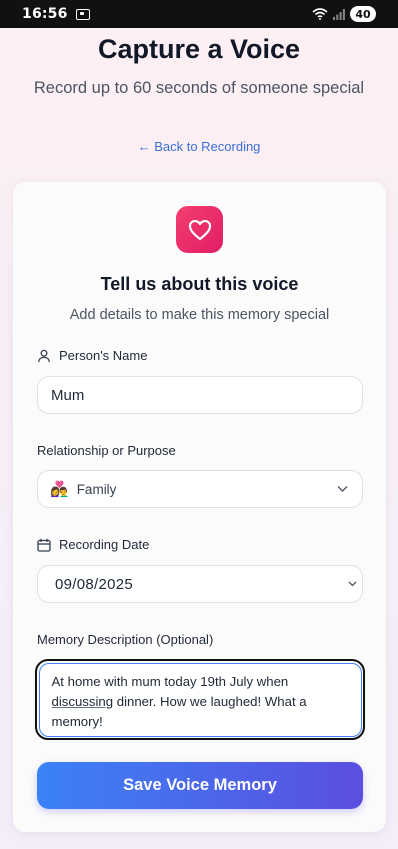 This screenshot has height=849, width=398. I want to click on status-left: 16:56, so click(56, 14).